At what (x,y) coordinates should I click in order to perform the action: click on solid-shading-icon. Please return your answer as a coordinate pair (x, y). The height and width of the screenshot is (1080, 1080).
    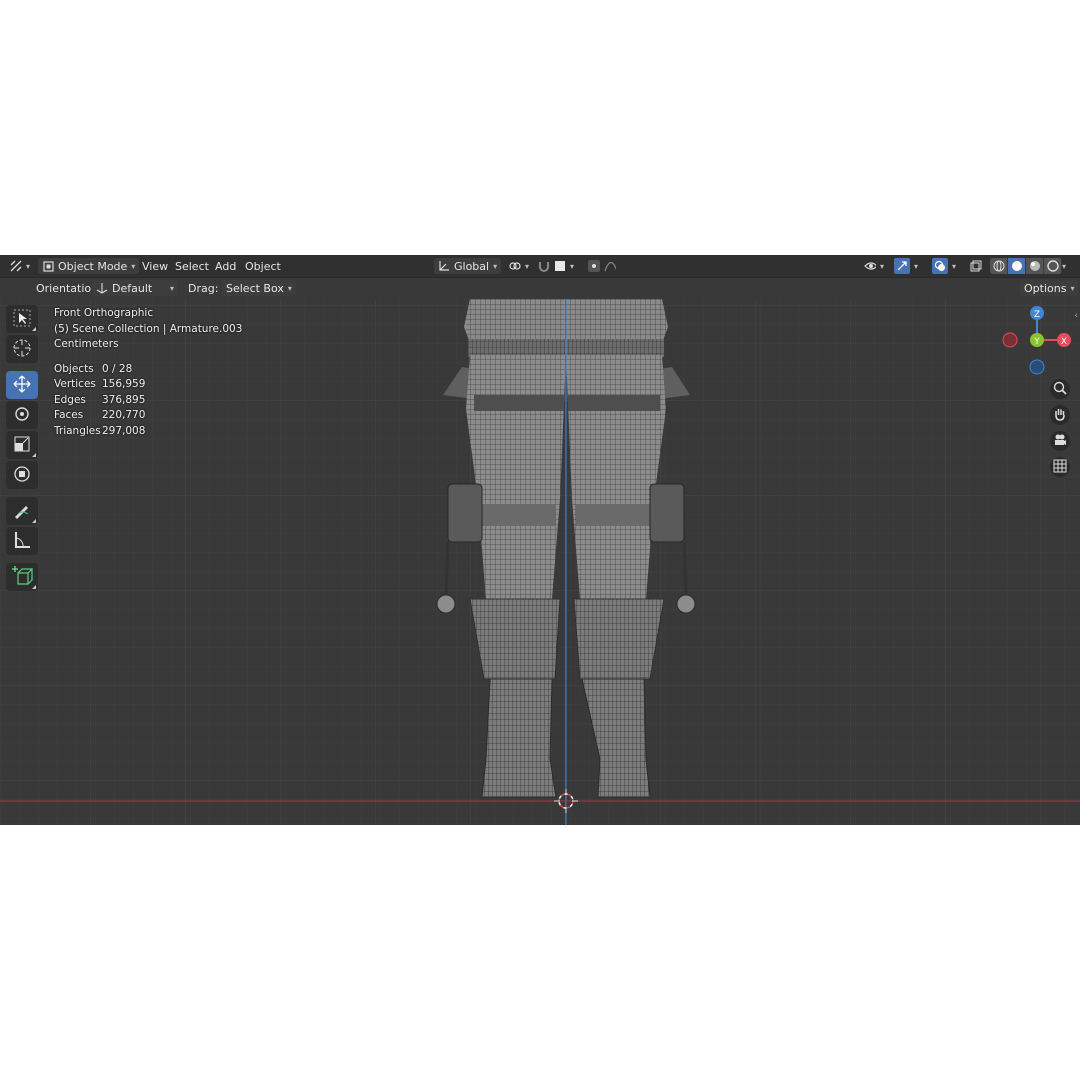
    Looking at the image, I should click on (1017, 266).